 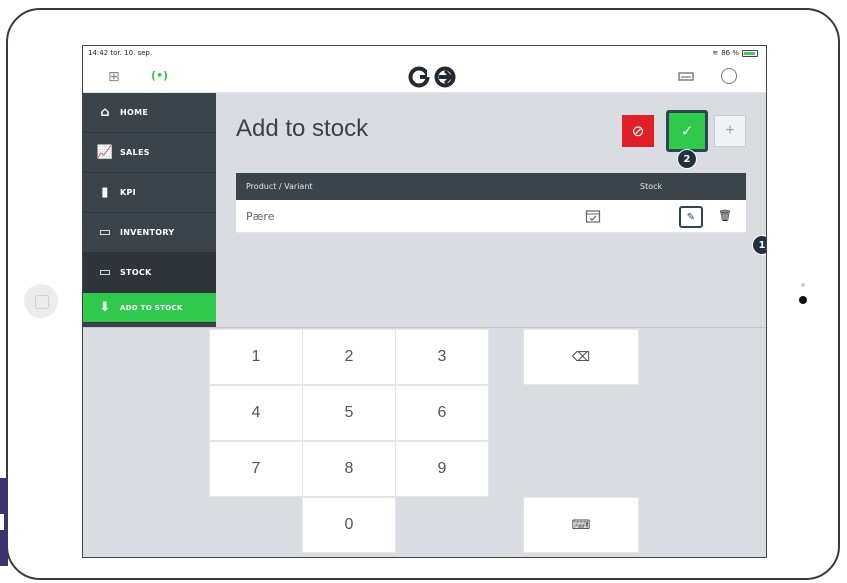 What do you see at coordinates (581, 525) in the screenshot?
I see `keyboard-toggle-key: ⌨` at bounding box center [581, 525].